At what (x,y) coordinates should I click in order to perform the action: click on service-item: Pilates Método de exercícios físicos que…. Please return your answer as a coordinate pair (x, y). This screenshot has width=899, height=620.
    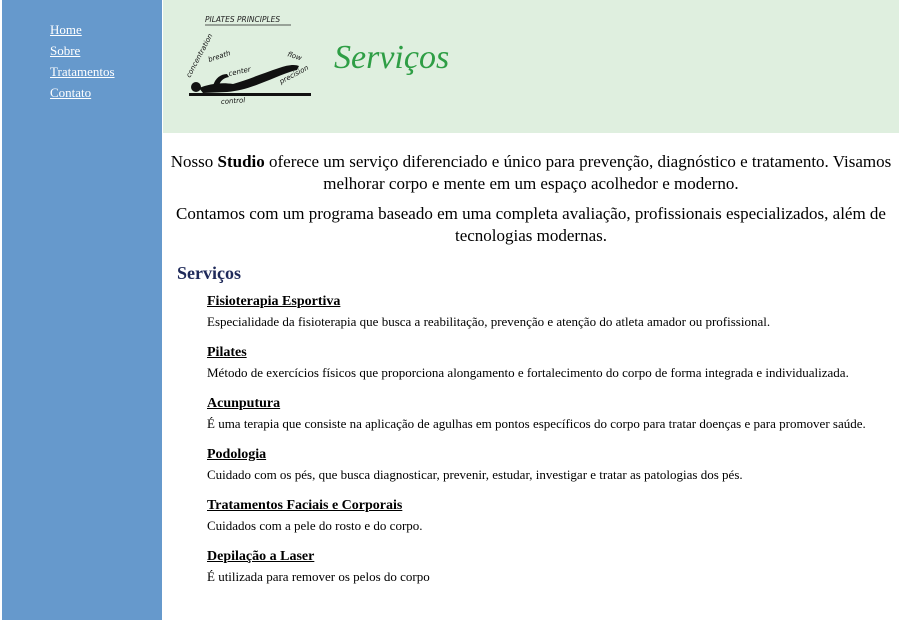
    Looking at the image, I should click on (537, 362).